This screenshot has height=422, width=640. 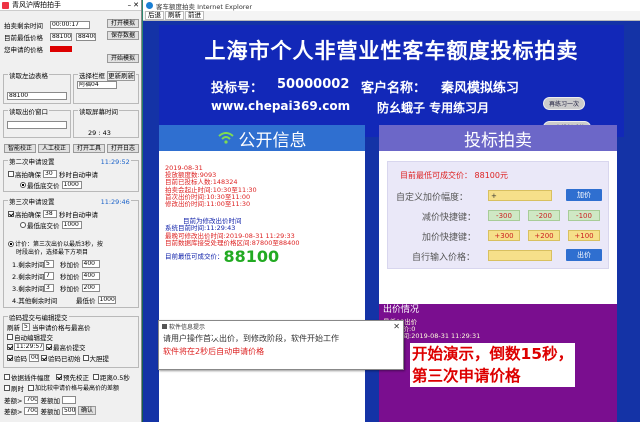 I want to click on plugin-checkbox, so click(x=7, y=376).